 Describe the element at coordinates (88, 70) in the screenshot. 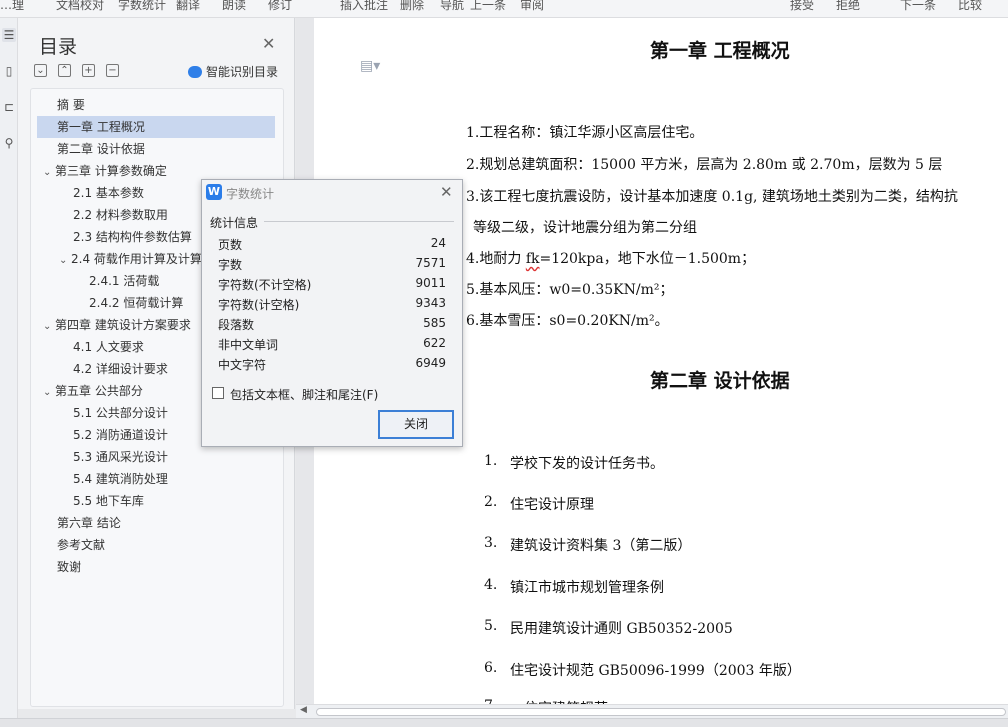

I see `add-entry-icon: +` at that location.